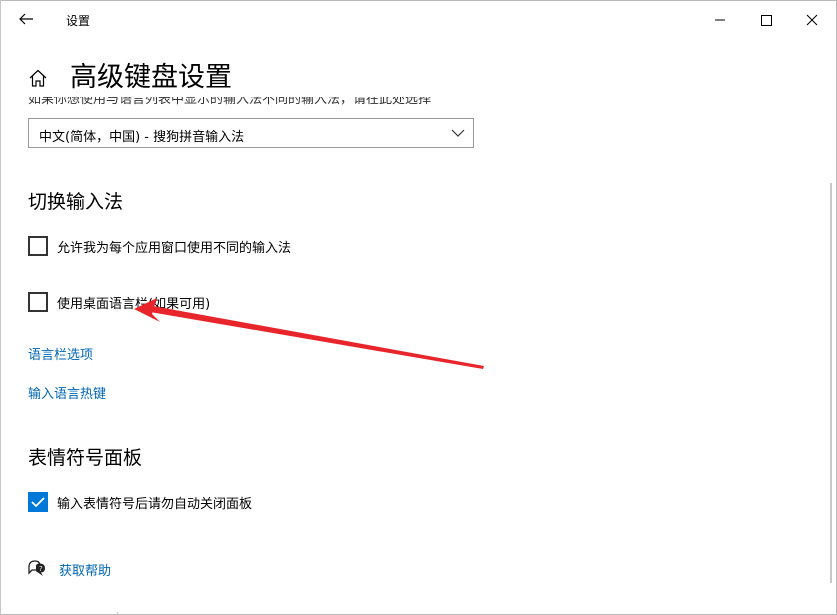 The width and height of the screenshot is (837, 615). I want to click on minimize-button, so click(720, 20).